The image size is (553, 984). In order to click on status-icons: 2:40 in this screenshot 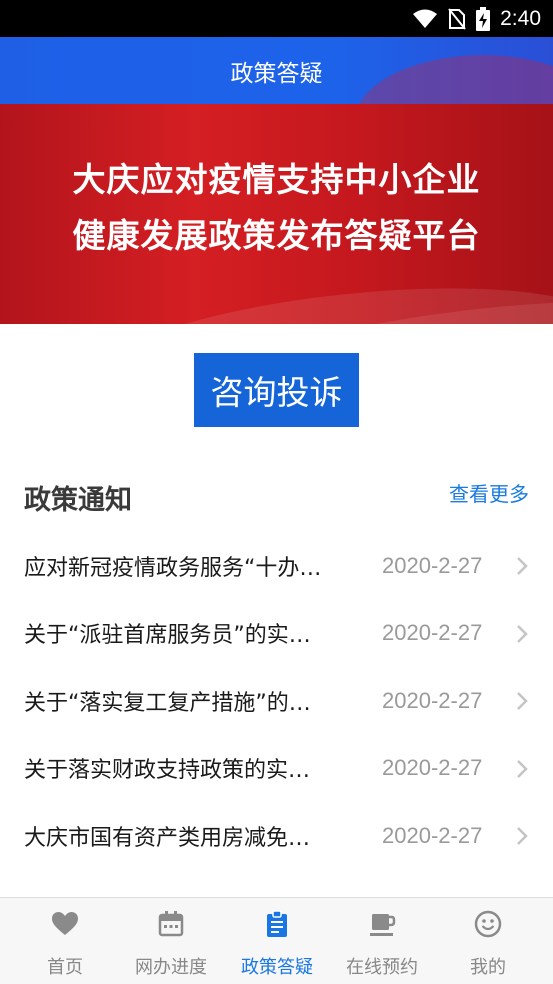, I will do `click(476, 18)`.